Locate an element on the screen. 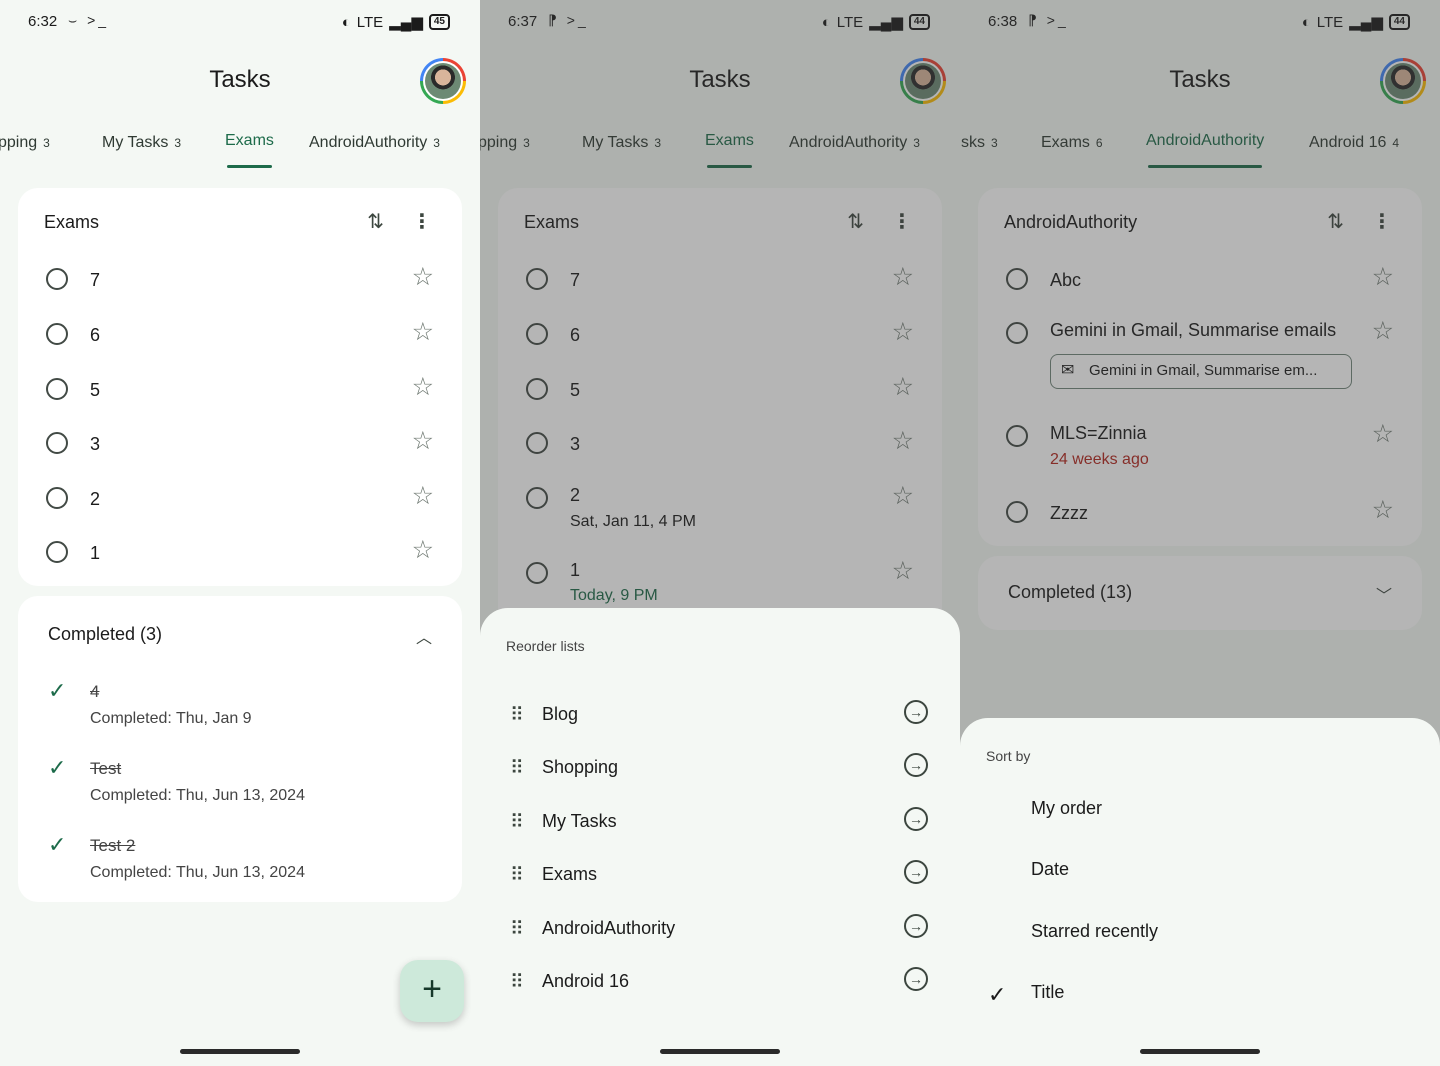  sort-option-label: Starred recently is located at coordinates (1095, 931).